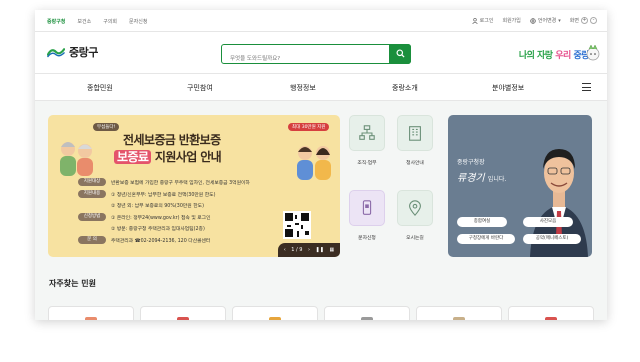 The image size is (640, 362). I want to click on mayor-suffix: 입니다., so click(497, 179).